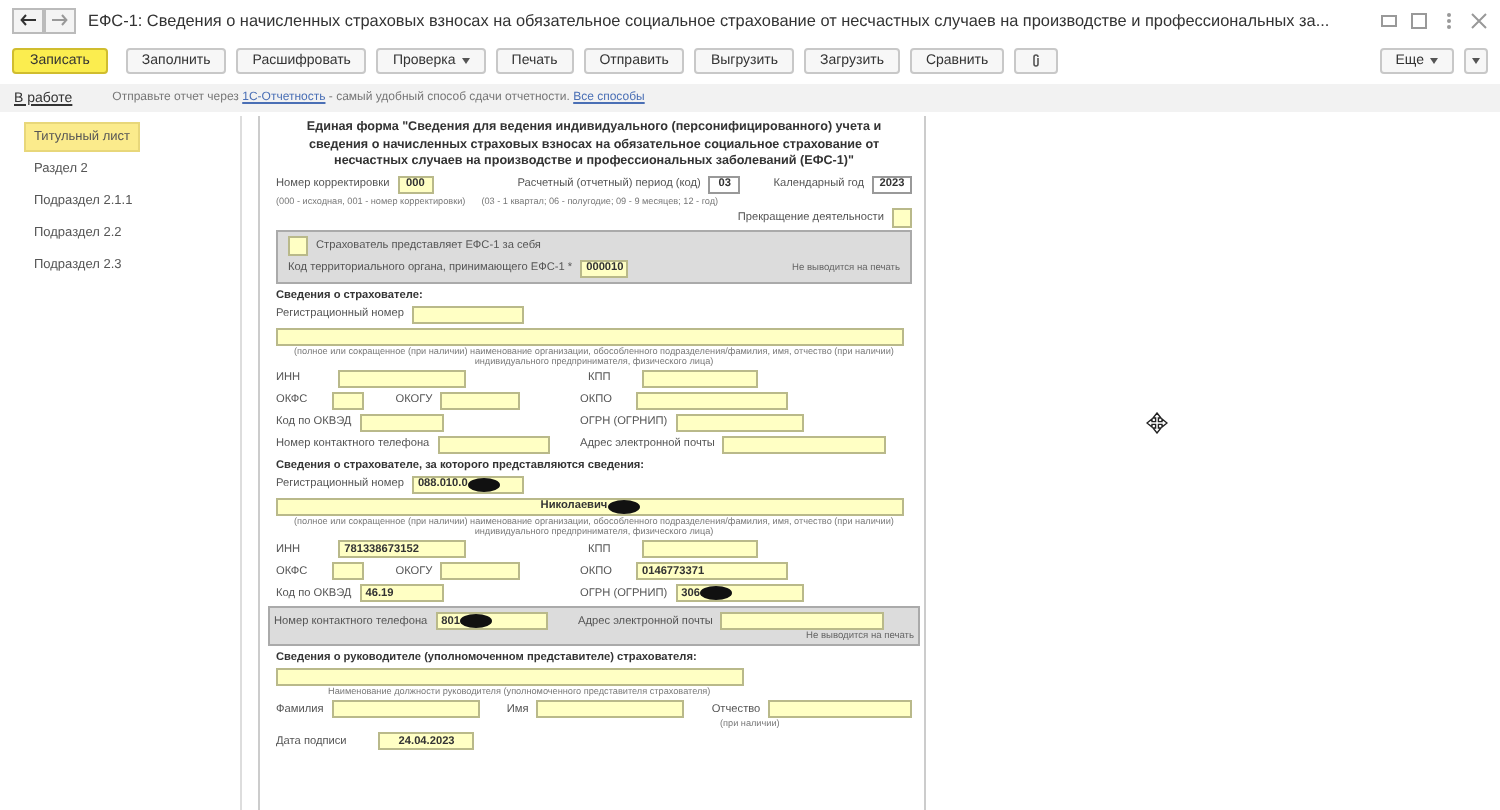 This screenshot has width=1500, height=810. I want to click on paperclip-icon, so click(1036, 60).